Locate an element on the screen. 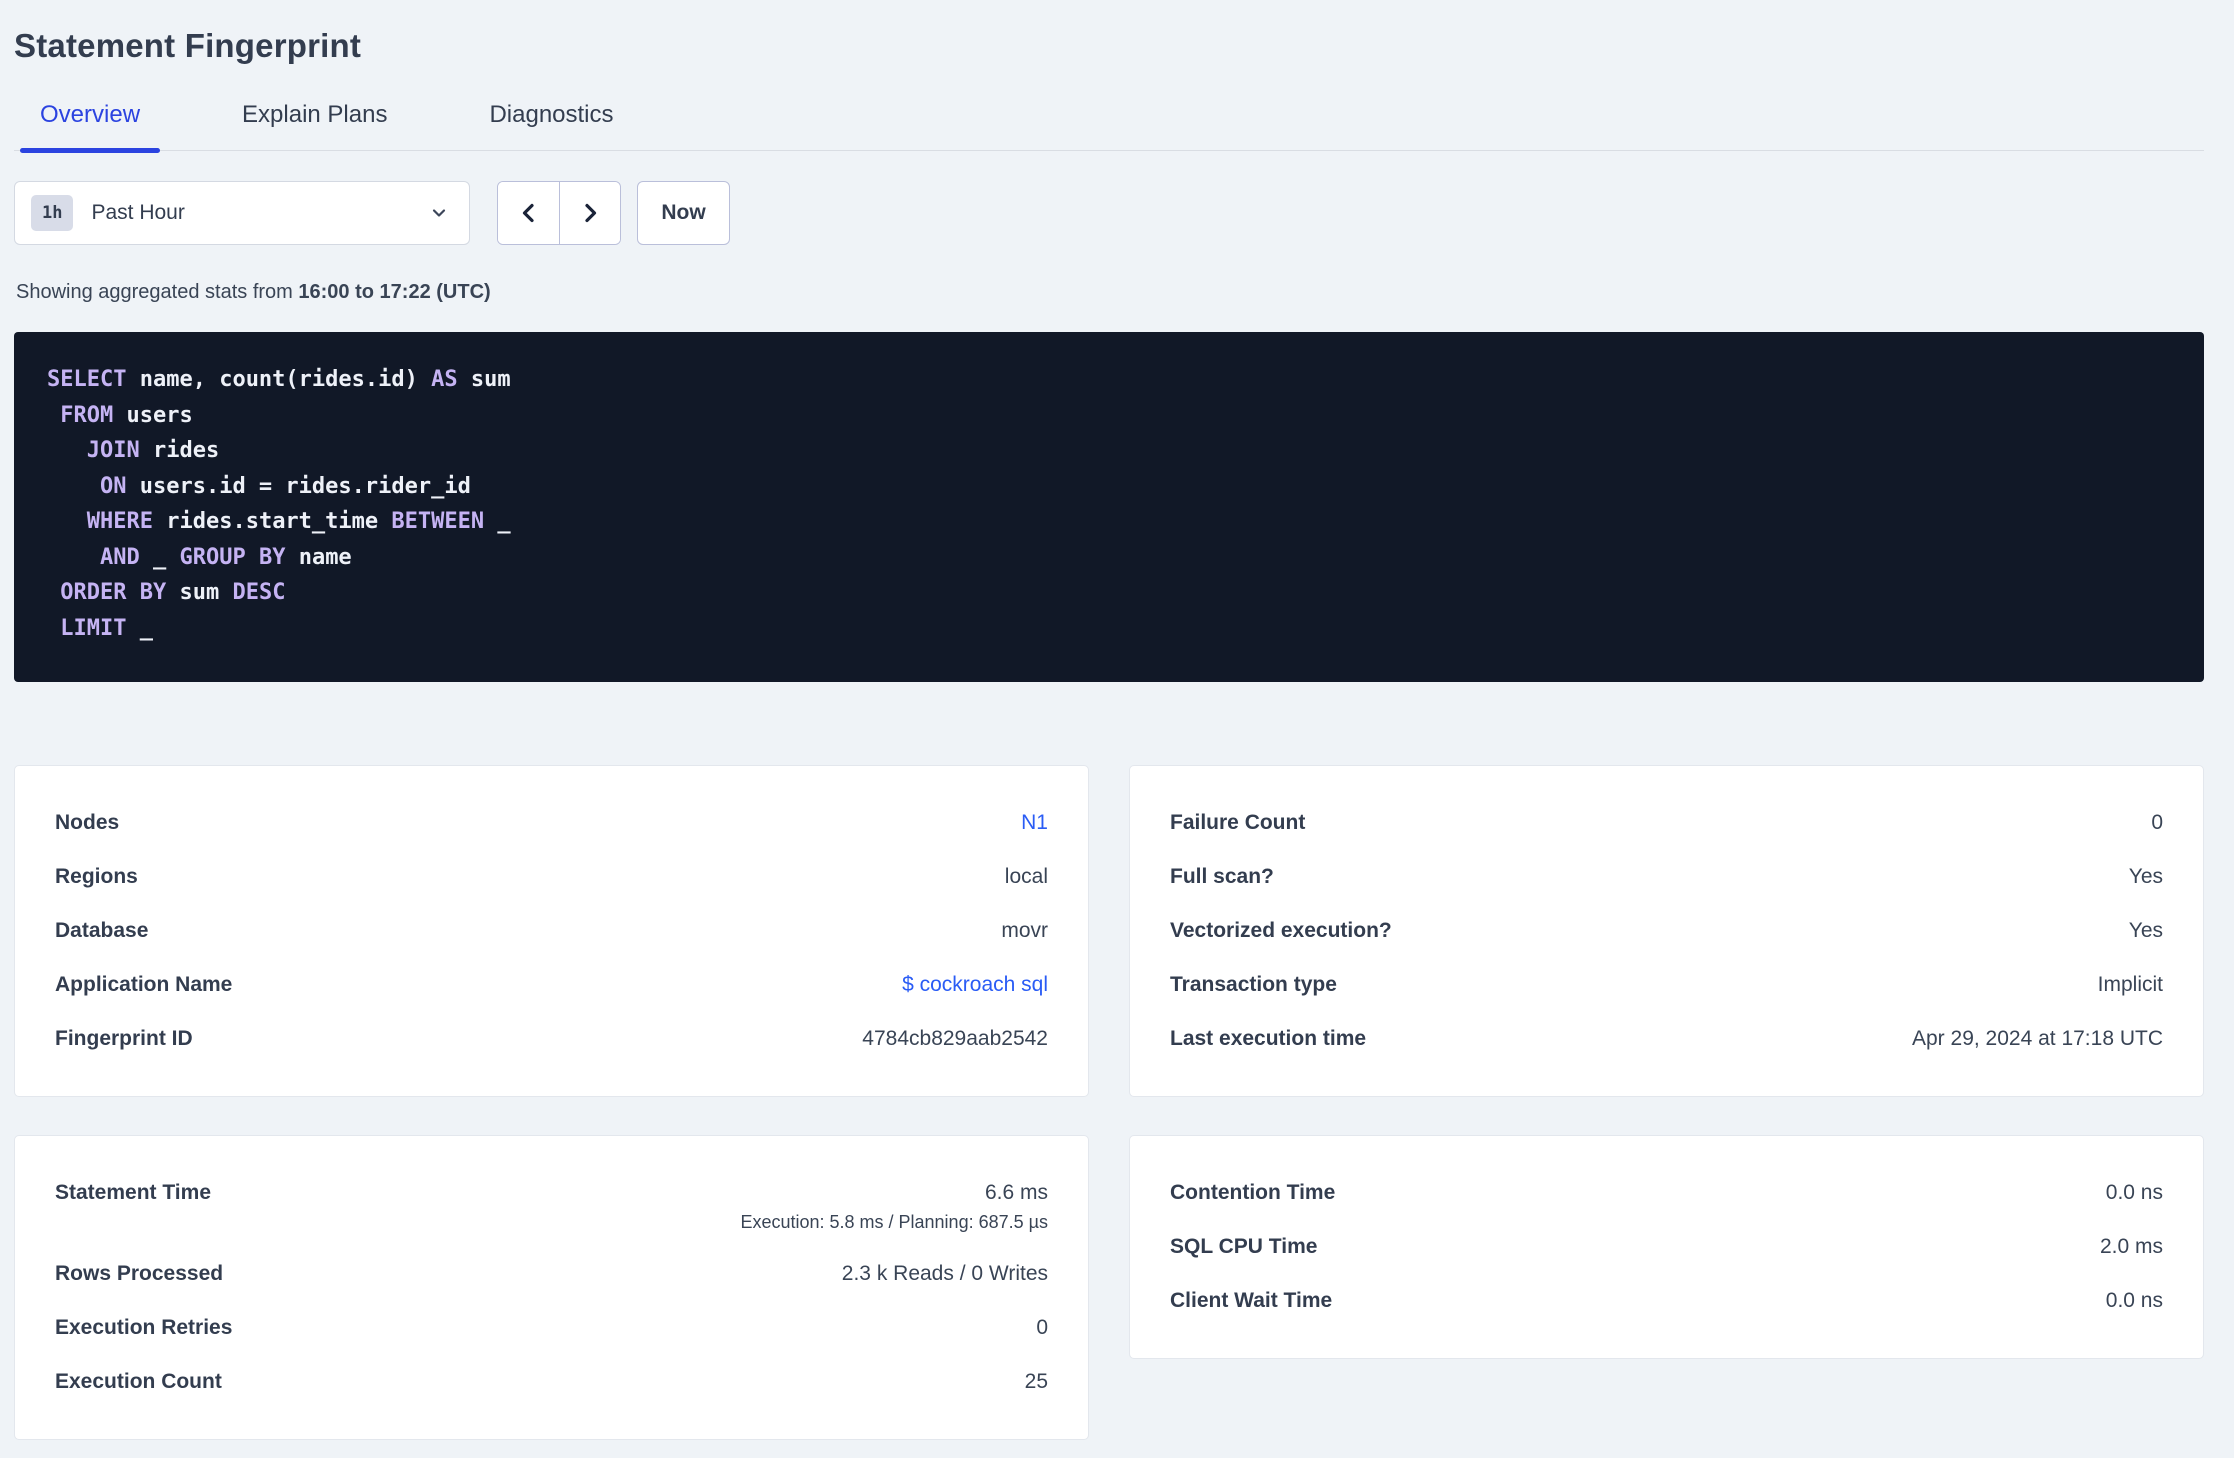 The image size is (2234, 1458). note-prefix: Showing aggregated stats from is located at coordinates (157, 292).